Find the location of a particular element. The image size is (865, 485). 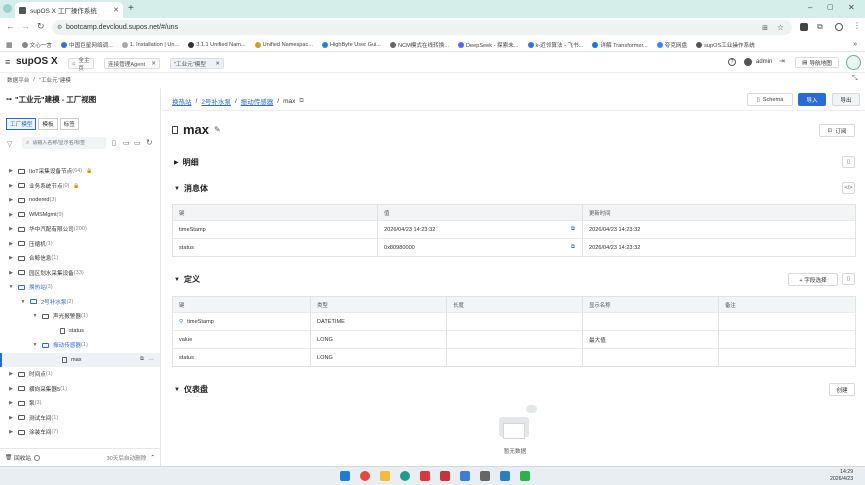

tree-node: status is located at coordinates (80, 331).